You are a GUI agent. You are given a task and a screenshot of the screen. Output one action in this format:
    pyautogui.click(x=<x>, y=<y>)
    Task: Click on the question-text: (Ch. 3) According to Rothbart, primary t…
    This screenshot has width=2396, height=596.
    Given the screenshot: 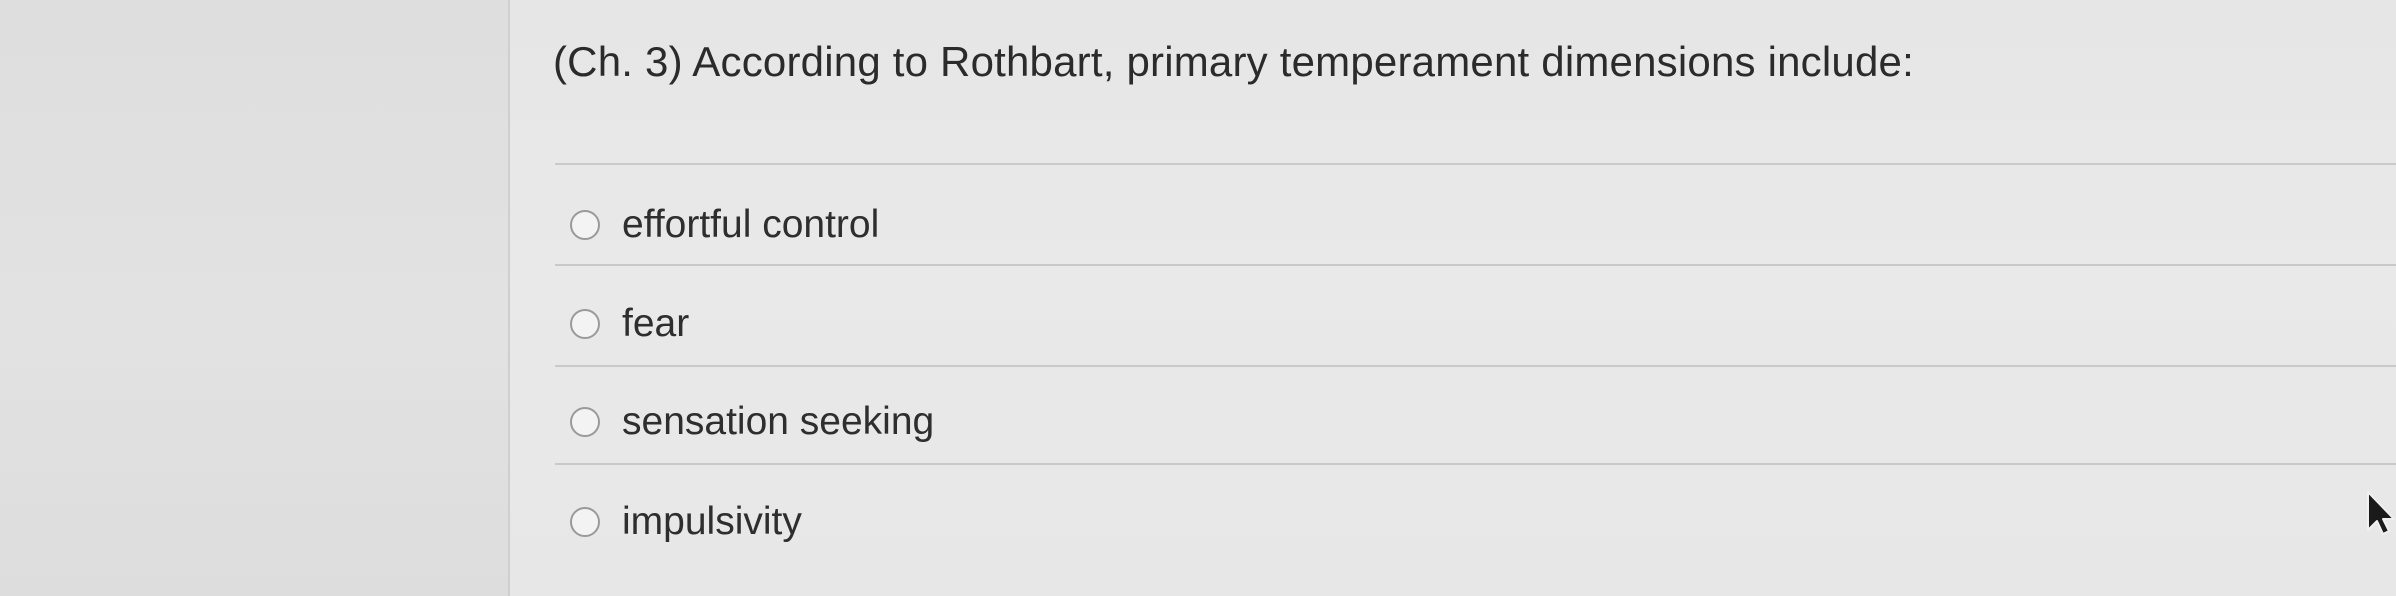 What is the action you would take?
    pyautogui.click(x=1233, y=61)
    